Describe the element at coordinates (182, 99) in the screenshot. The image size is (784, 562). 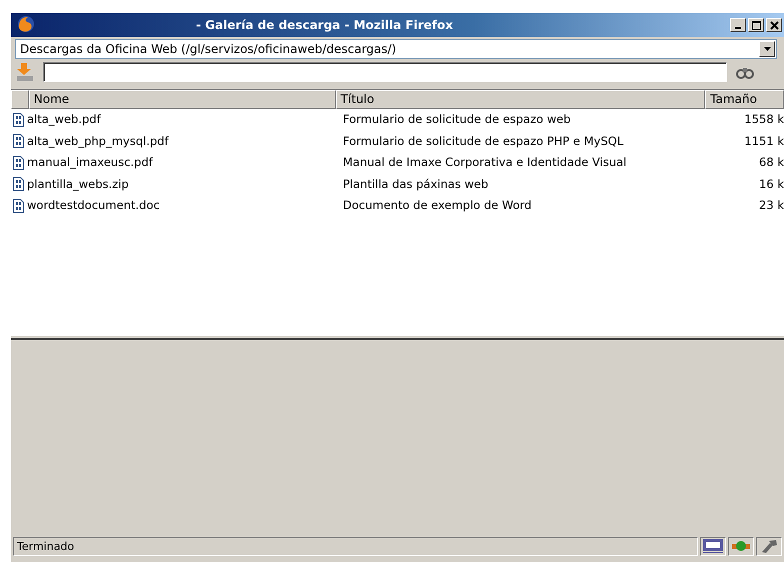
I see `column-header: Nome` at that location.